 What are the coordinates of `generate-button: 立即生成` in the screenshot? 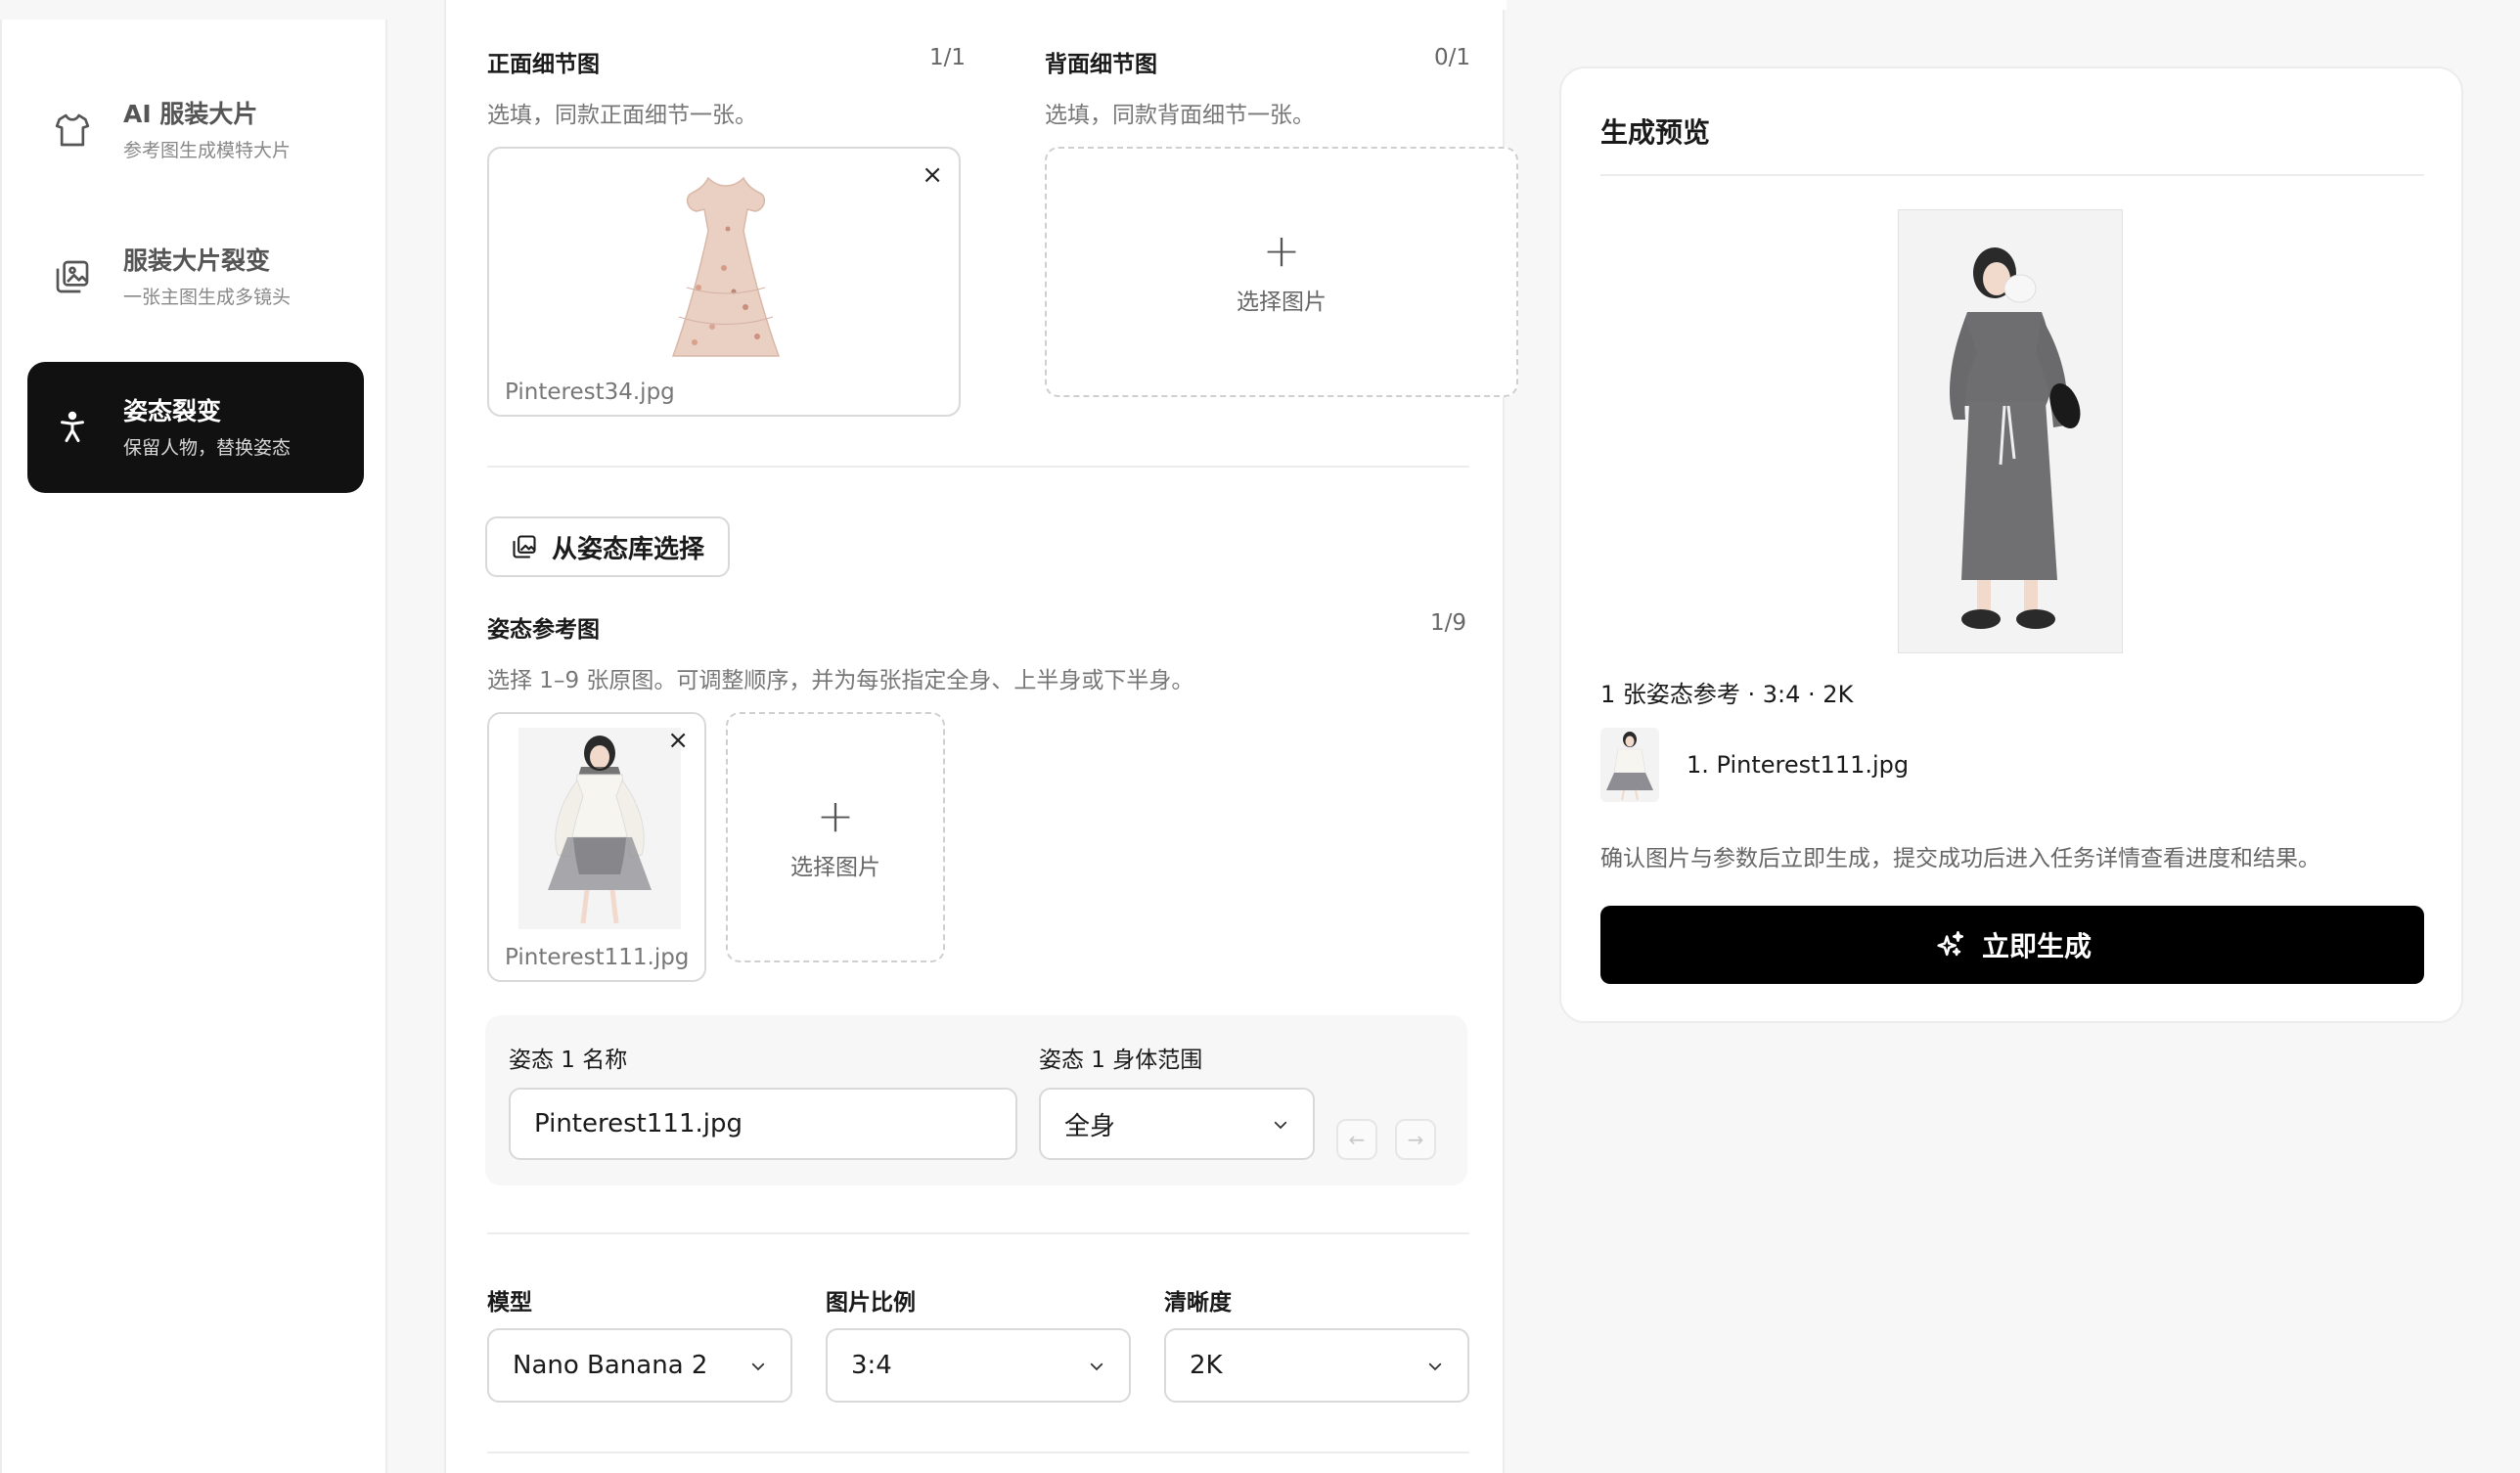 It's located at (2012, 945).